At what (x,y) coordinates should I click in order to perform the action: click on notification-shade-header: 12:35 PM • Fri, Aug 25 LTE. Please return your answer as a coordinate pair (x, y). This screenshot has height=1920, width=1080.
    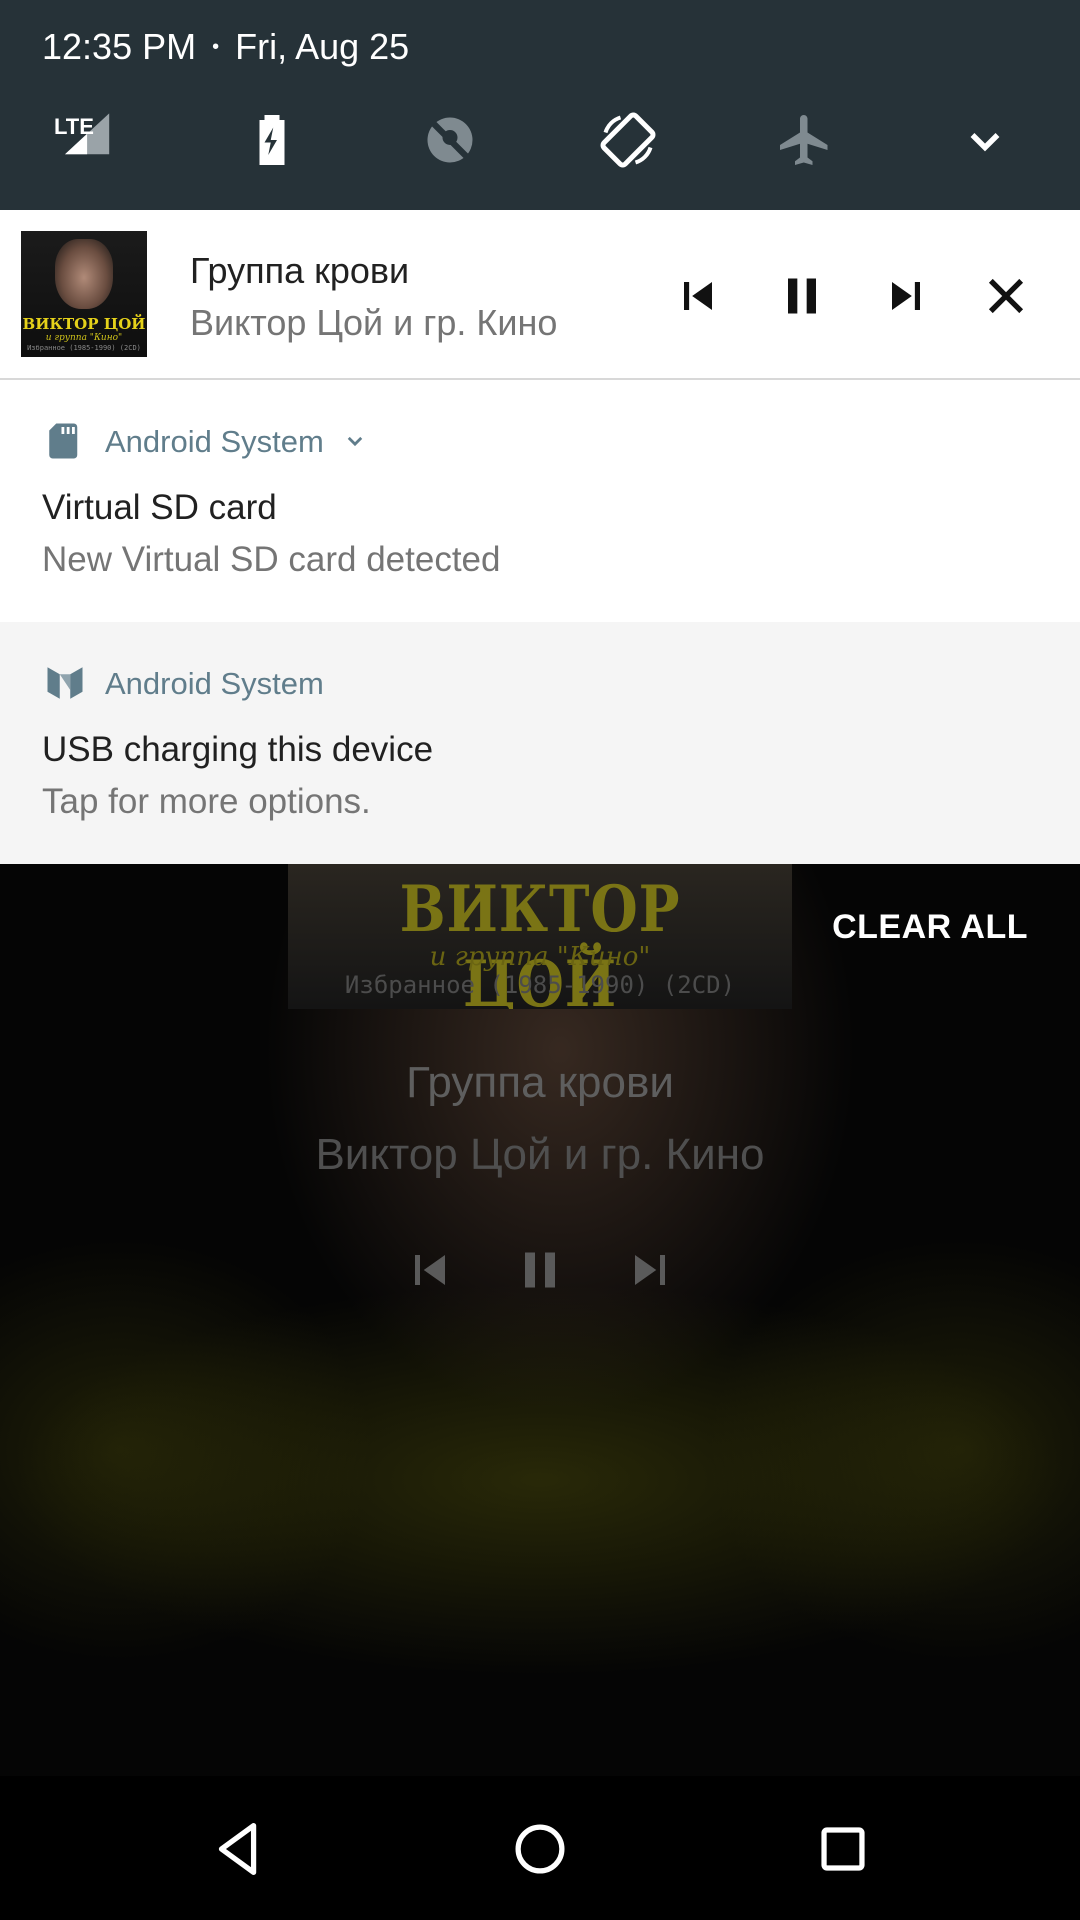
    Looking at the image, I should click on (540, 105).